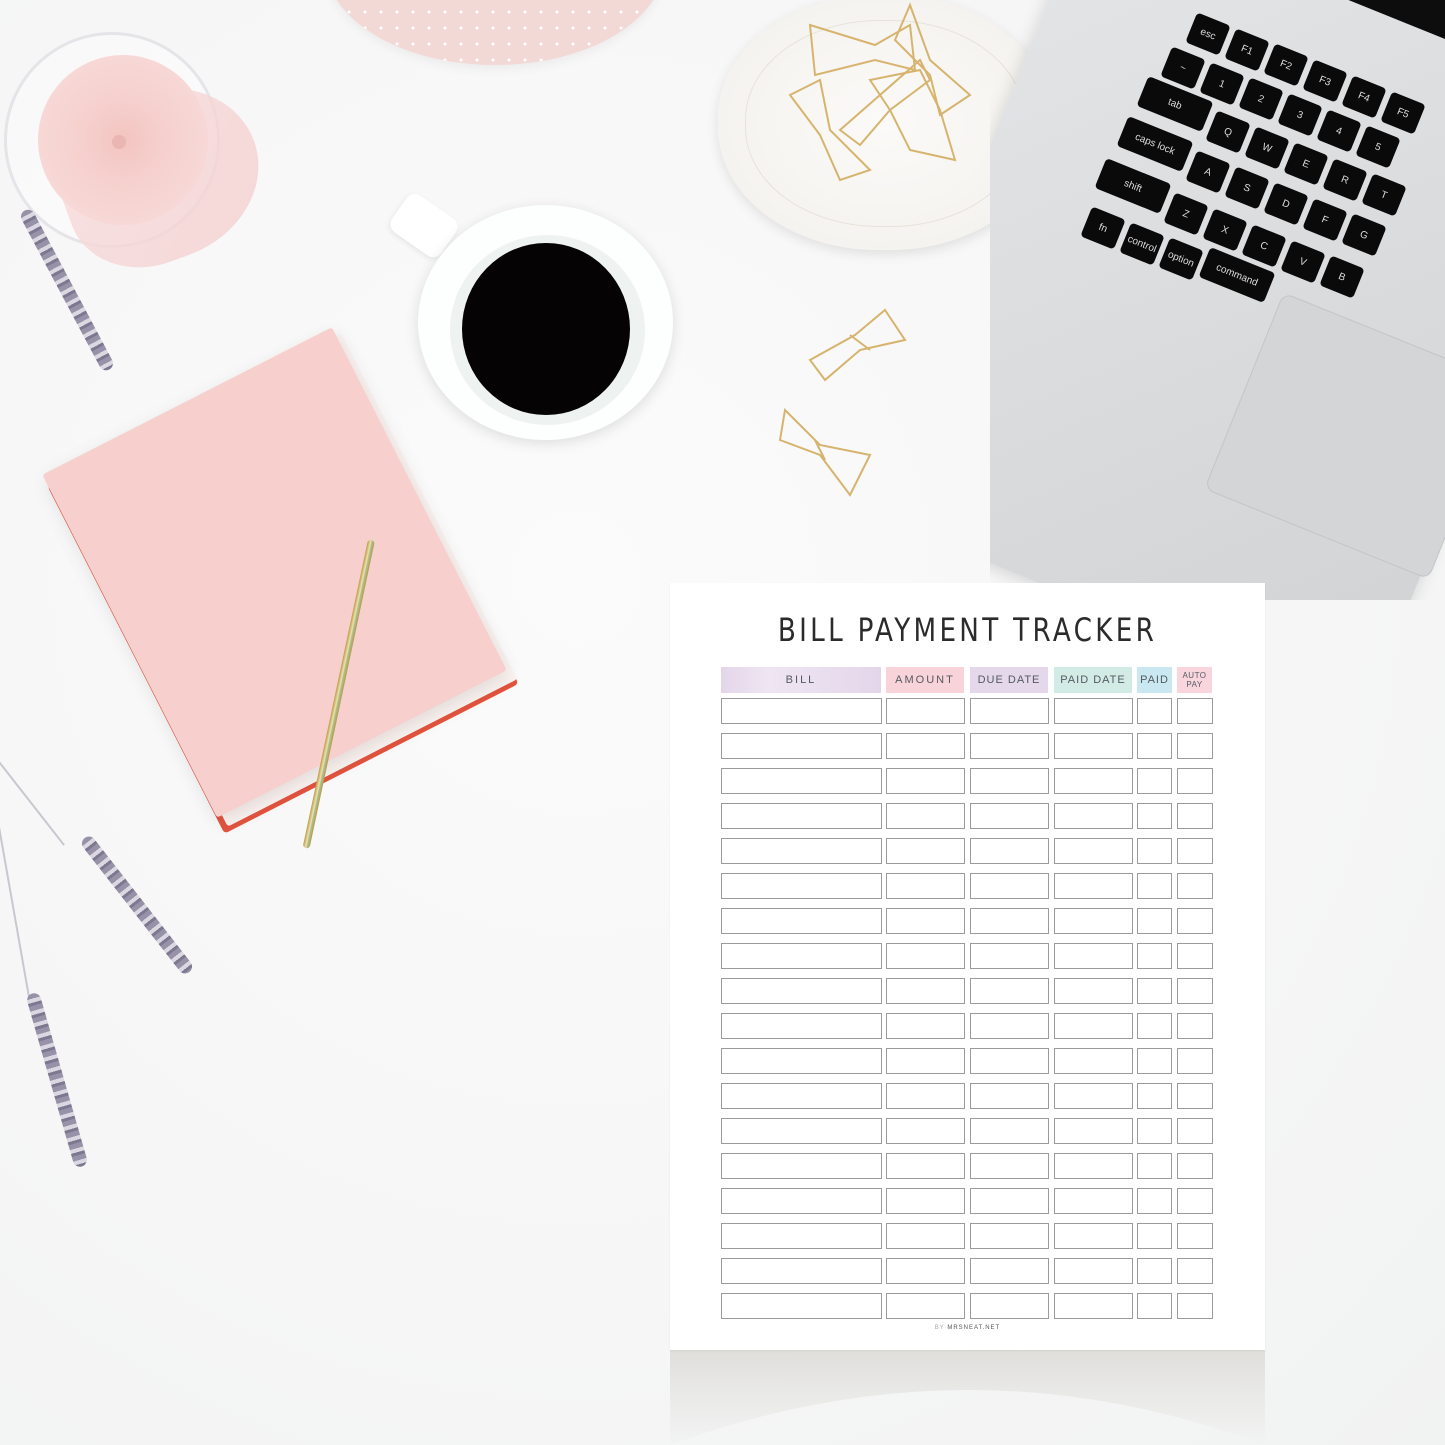 This screenshot has height=1445, width=1445. I want to click on key-s: S, so click(1247, 188).